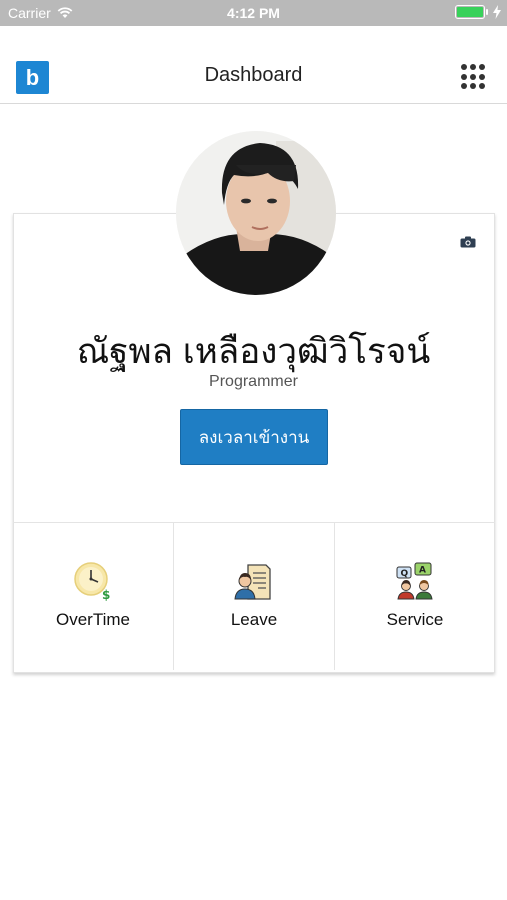 The width and height of the screenshot is (507, 900). What do you see at coordinates (93, 619) in the screenshot?
I see `menu-tile-label: OverTime` at bounding box center [93, 619].